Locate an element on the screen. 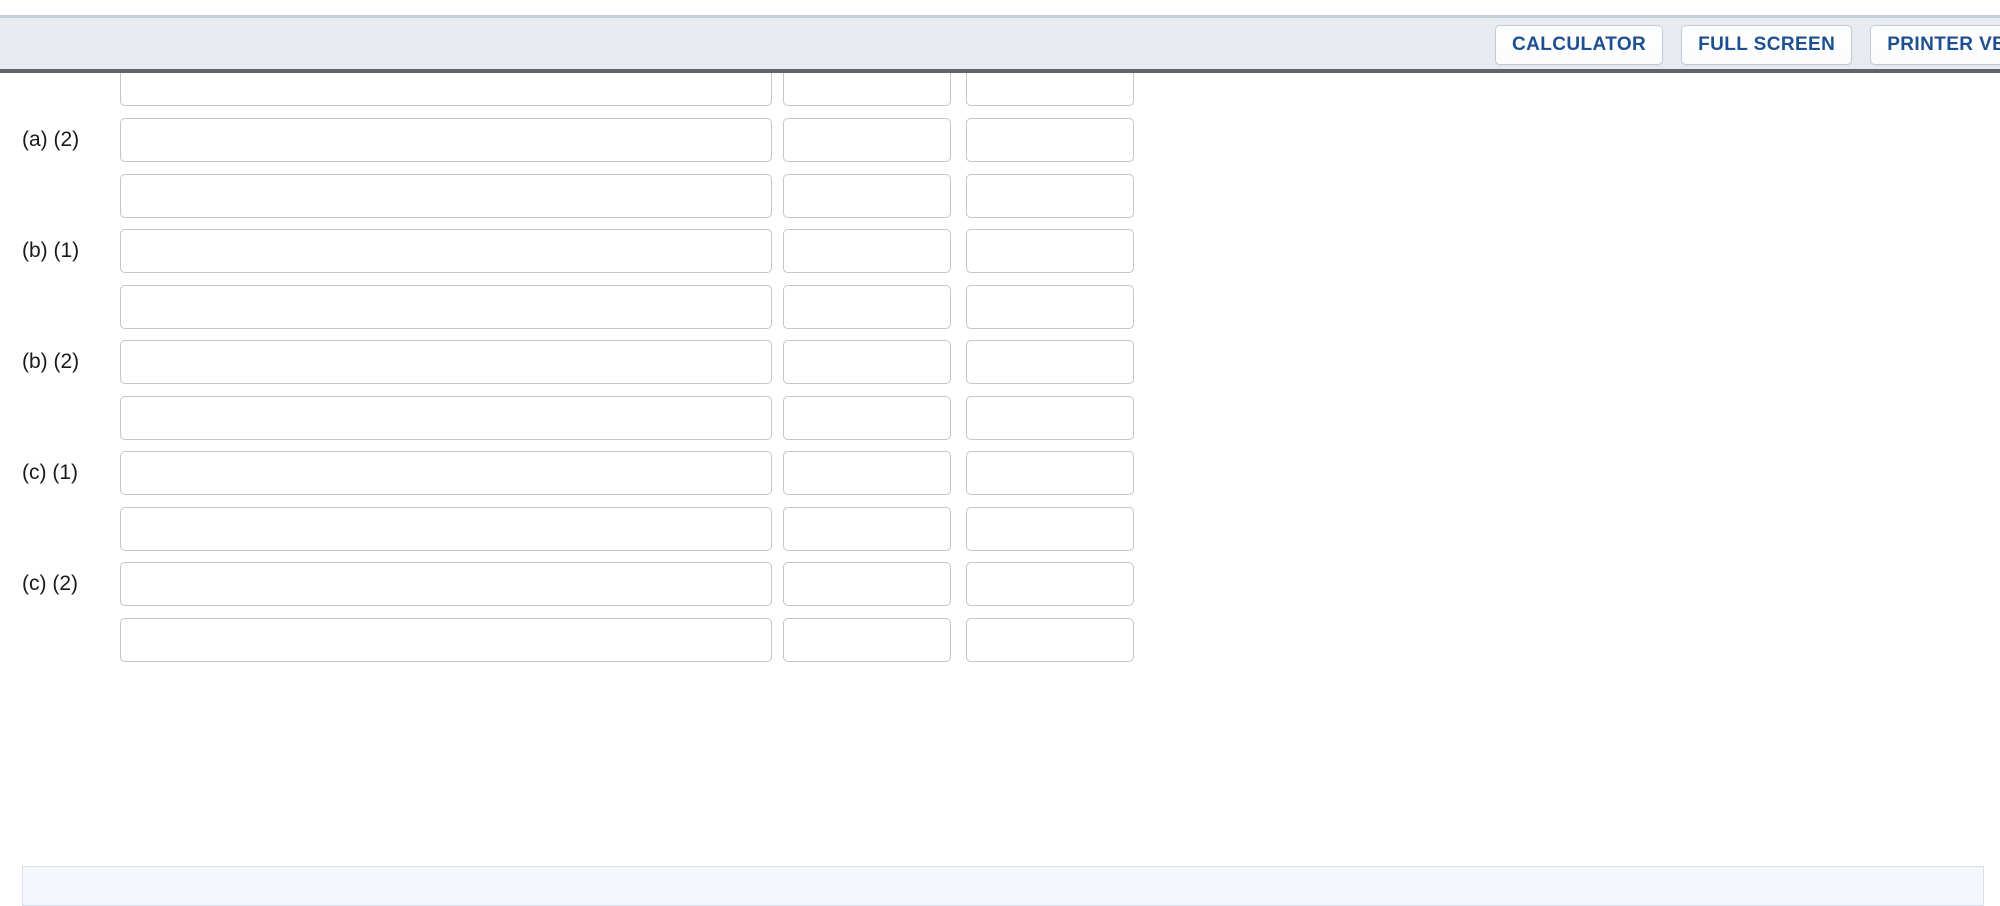 The image size is (2000, 906). answer-row-label: (b) (2) is located at coordinates (51, 361).